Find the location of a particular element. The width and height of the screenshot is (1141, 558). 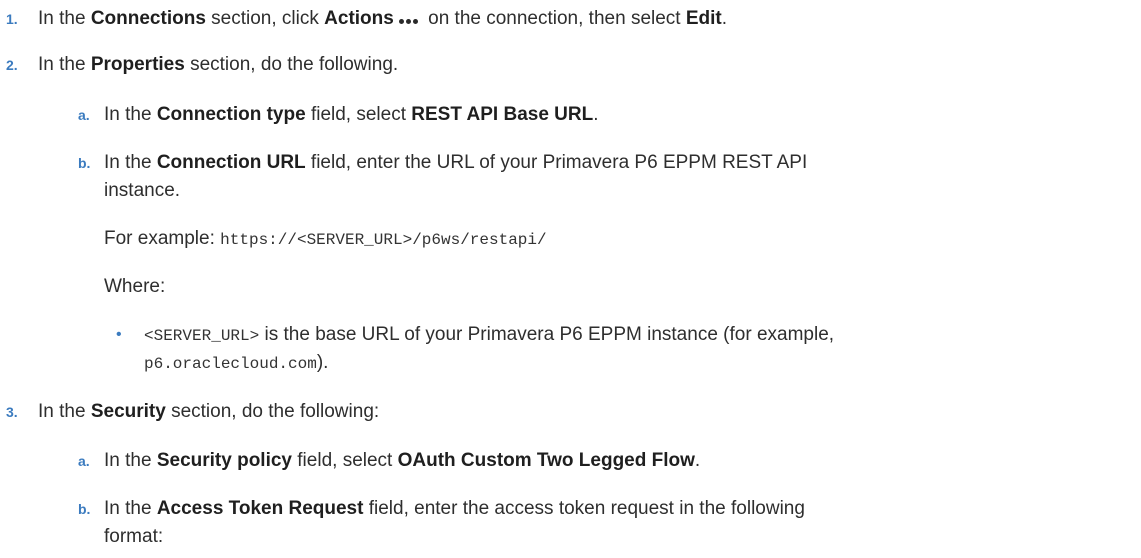

security-term: Security is located at coordinates (128, 411).